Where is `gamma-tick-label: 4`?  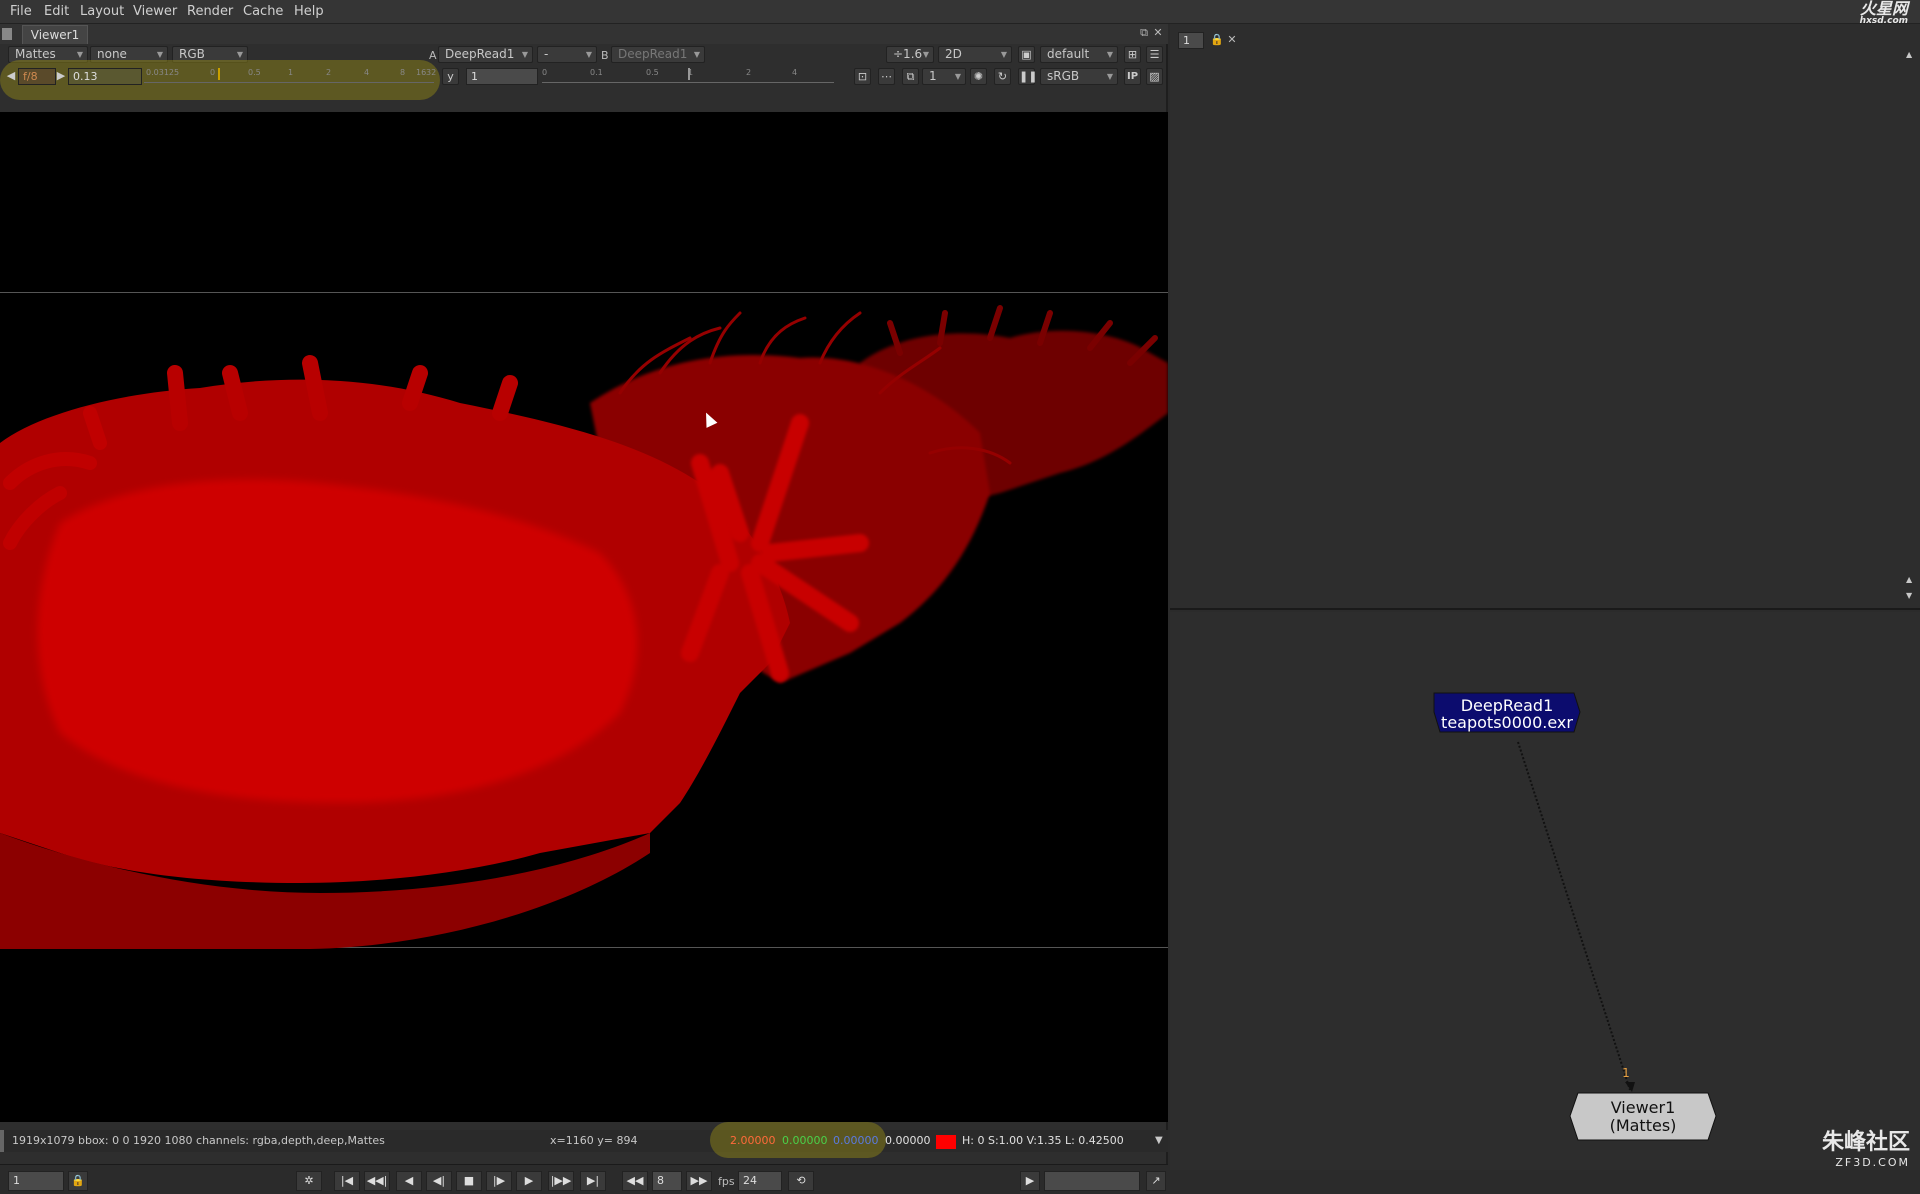
gamma-tick-label: 4 is located at coordinates (795, 72).